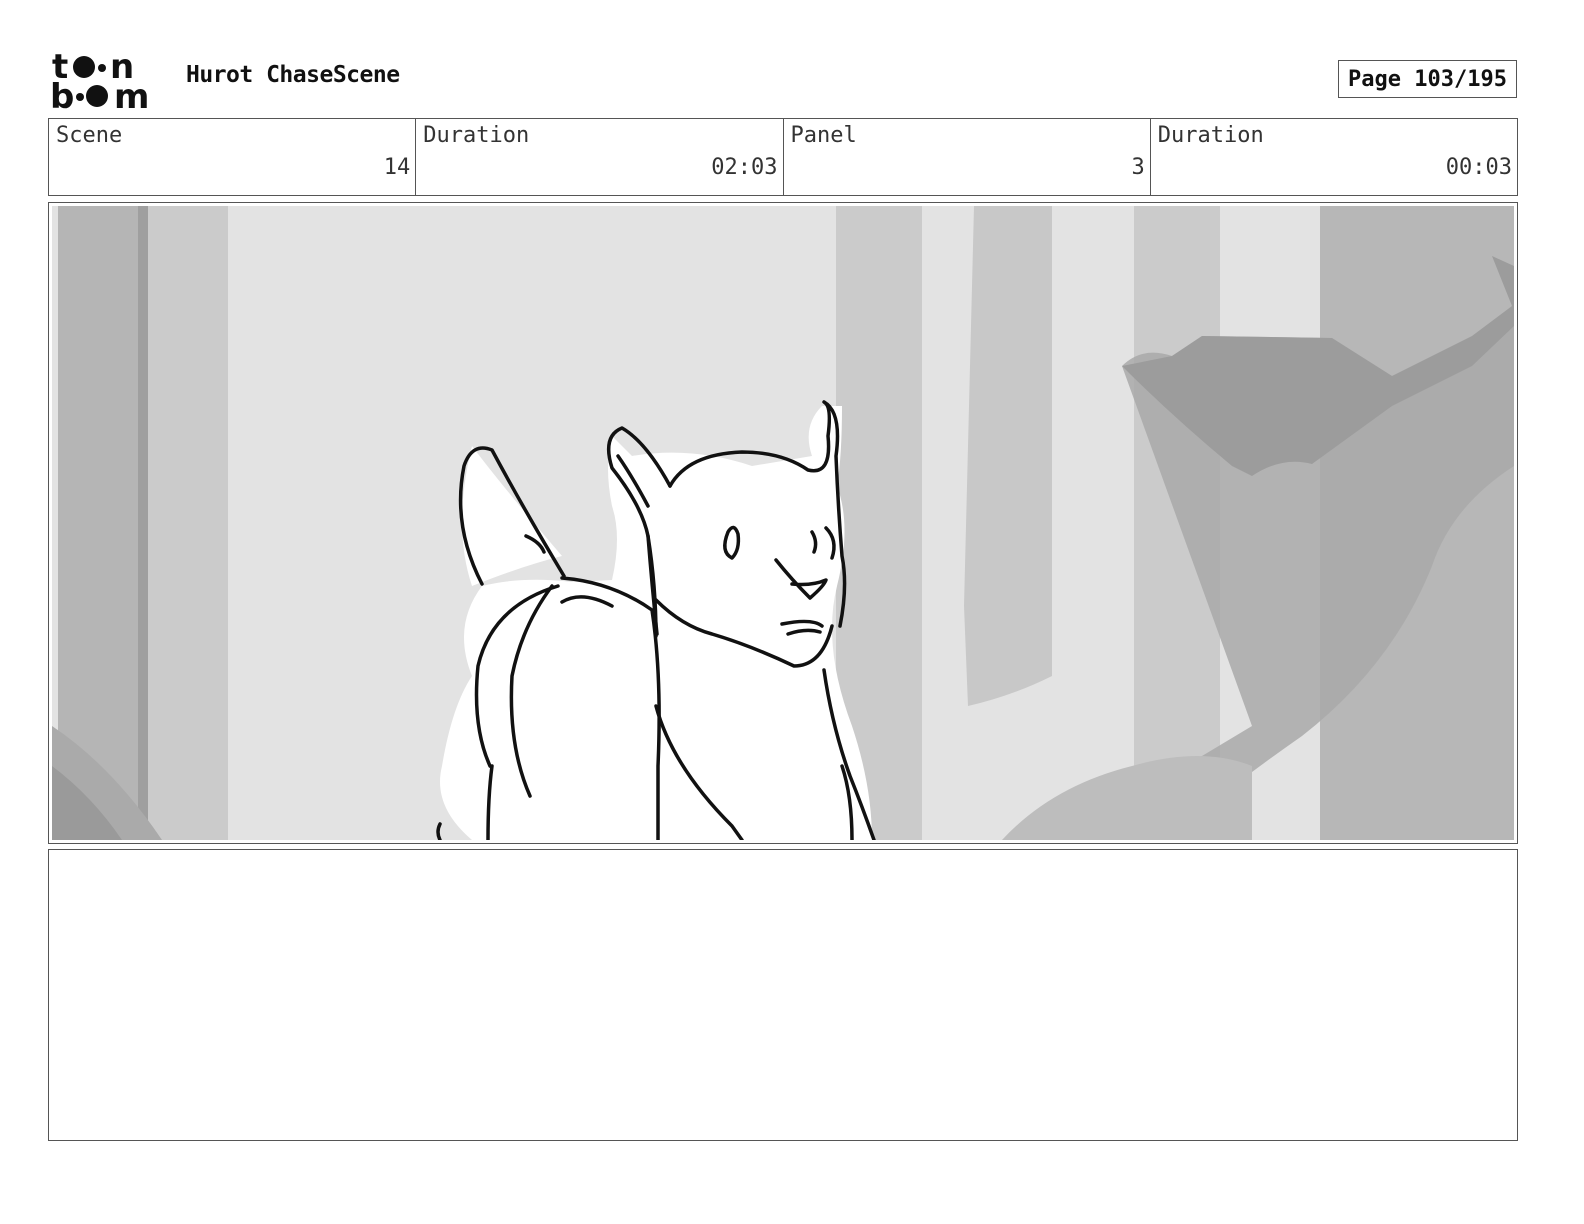  What do you see at coordinates (967, 157) in the screenshot?
I see `panel-cell: Panel 3` at bounding box center [967, 157].